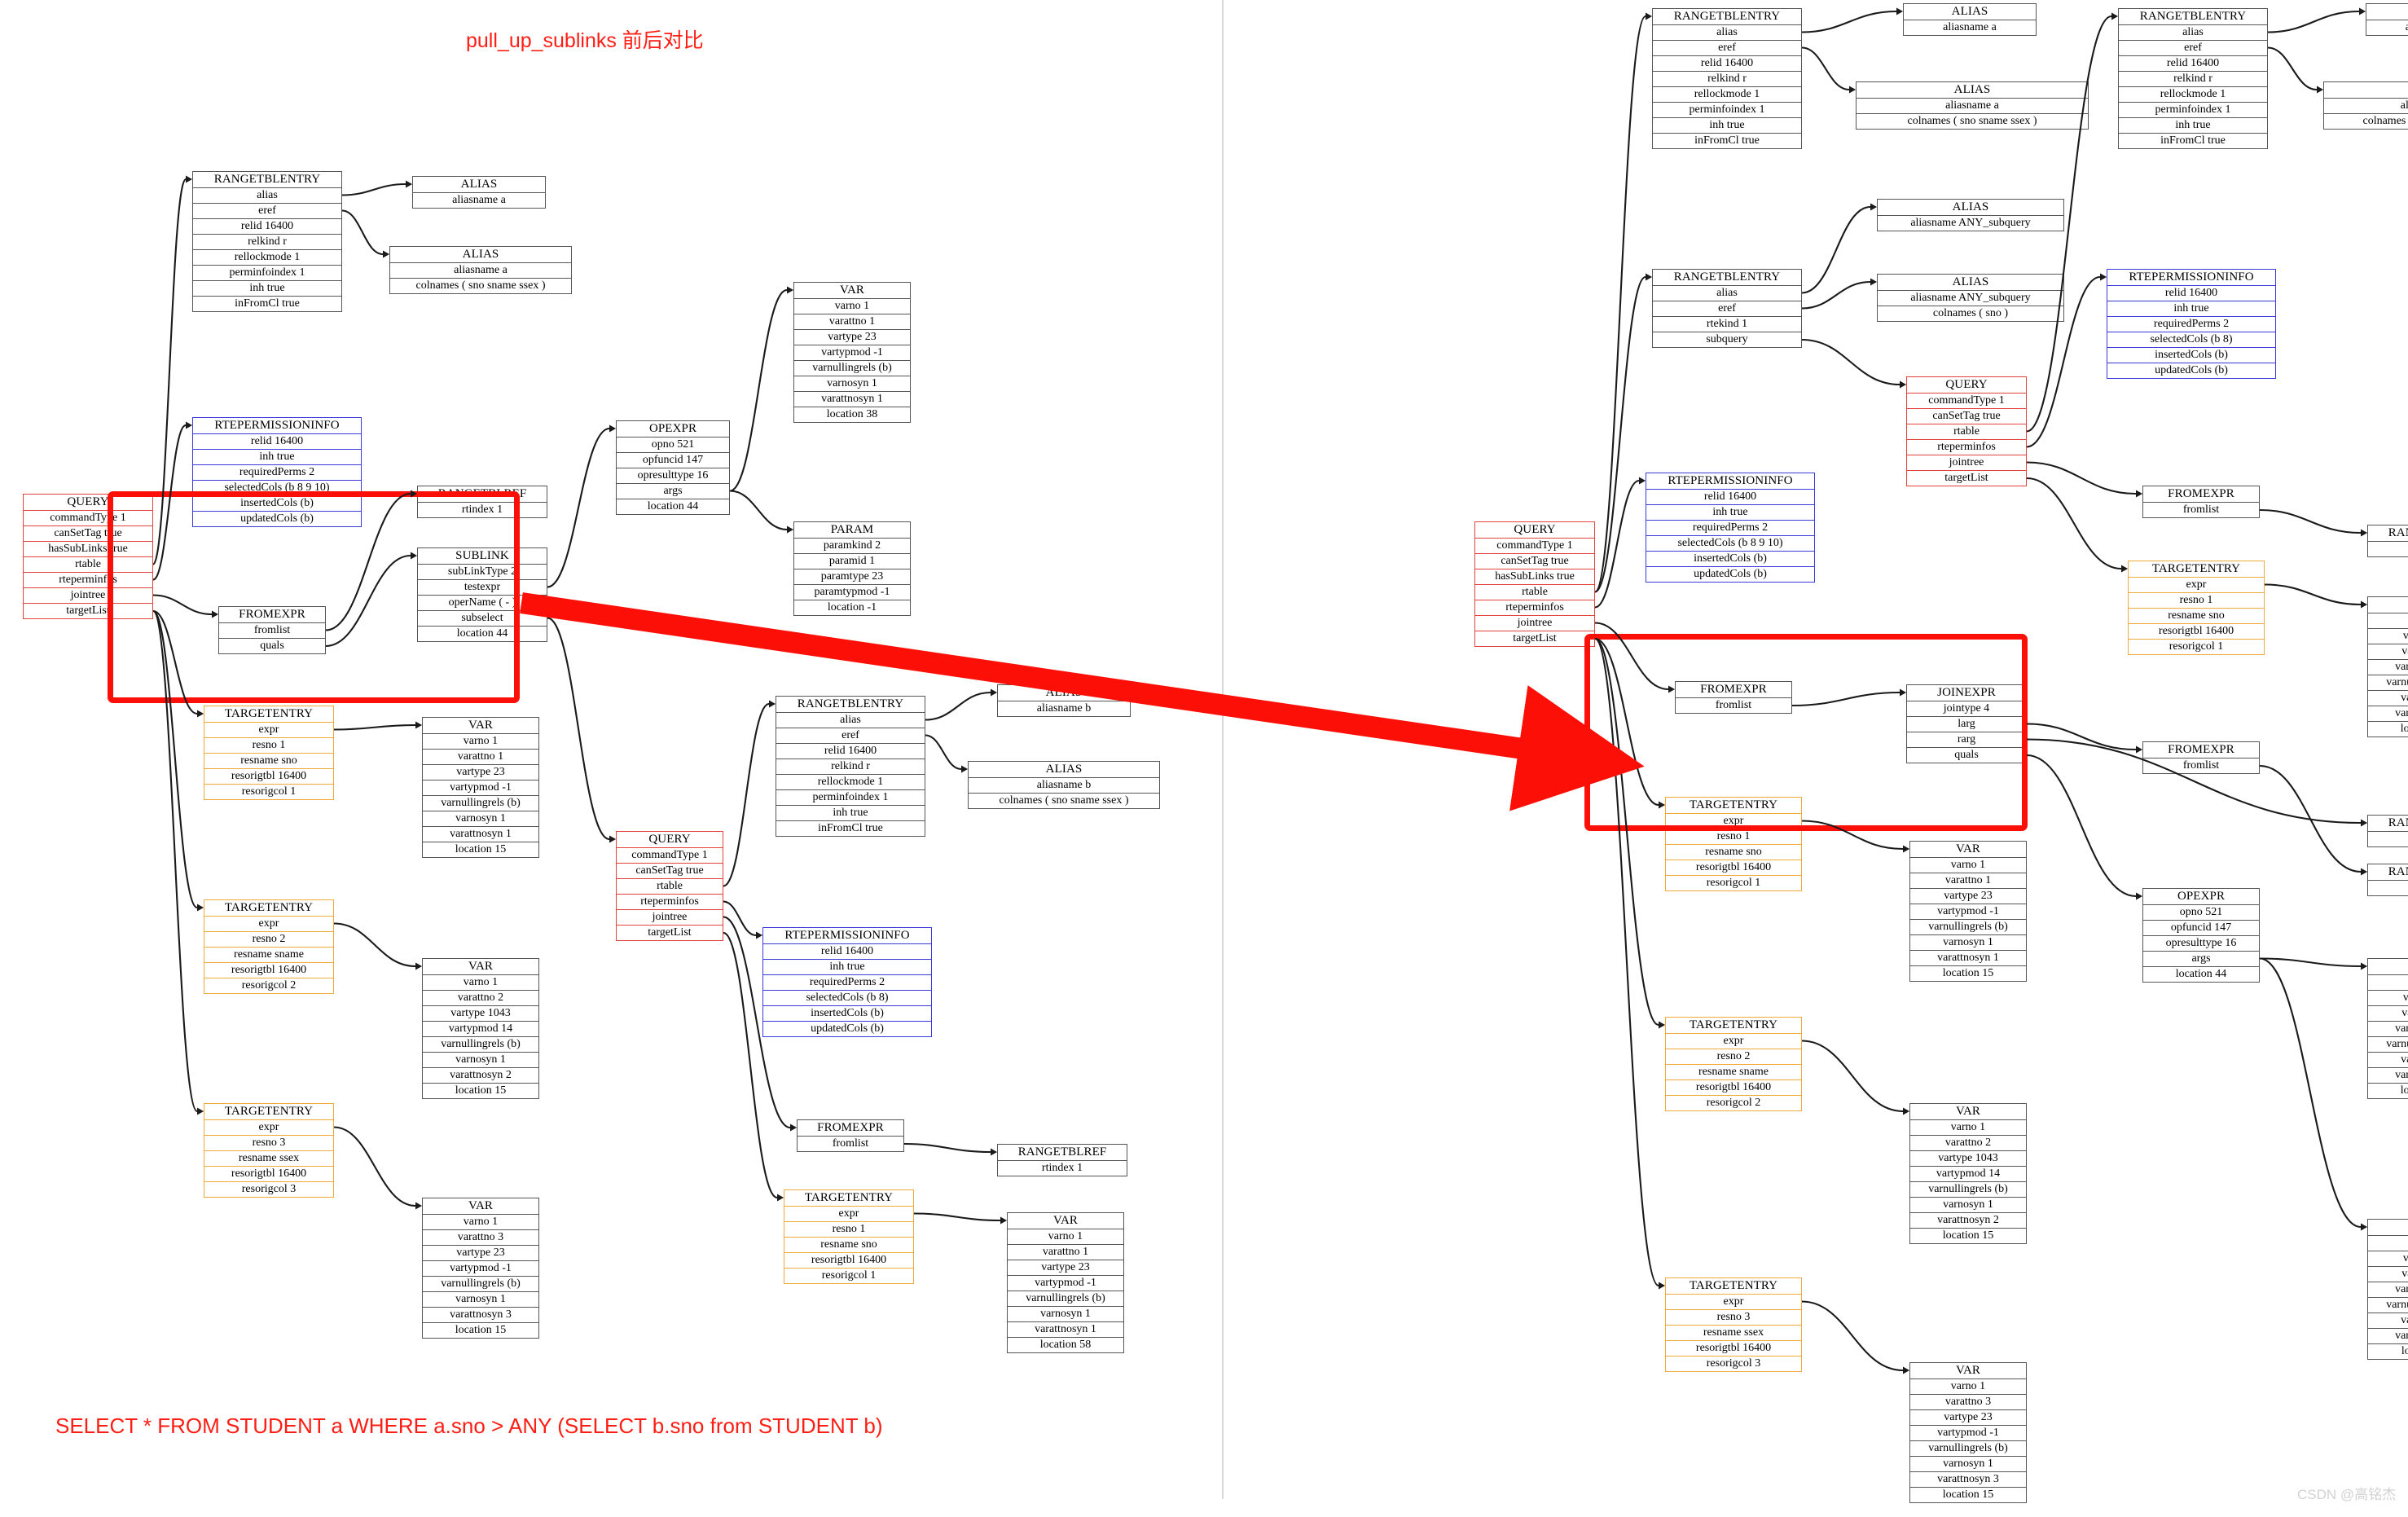 The width and height of the screenshot is (2408, 1517). Describe the element at coordinates (277, 519) in the screenshot. I see `node-field: updatedCols (b)` at that location.